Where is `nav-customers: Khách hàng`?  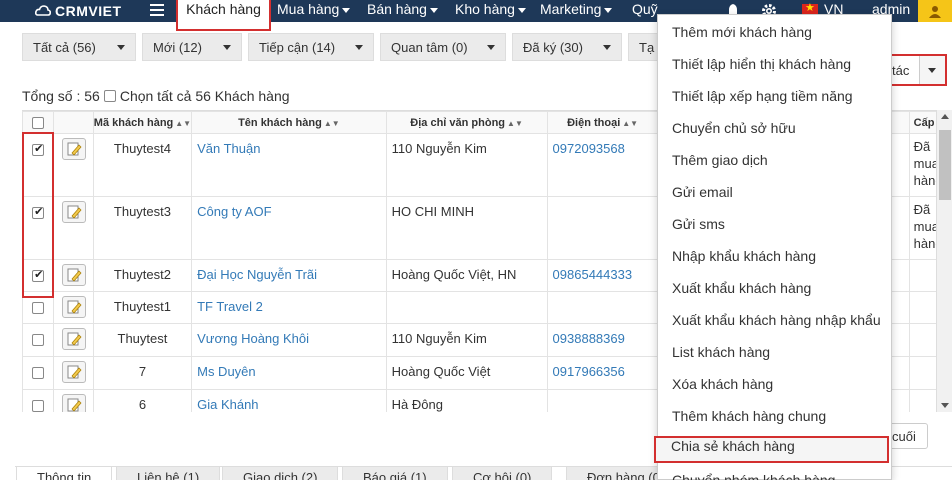 nav-customers: Khách hàng is located at coordinates (223, 15).